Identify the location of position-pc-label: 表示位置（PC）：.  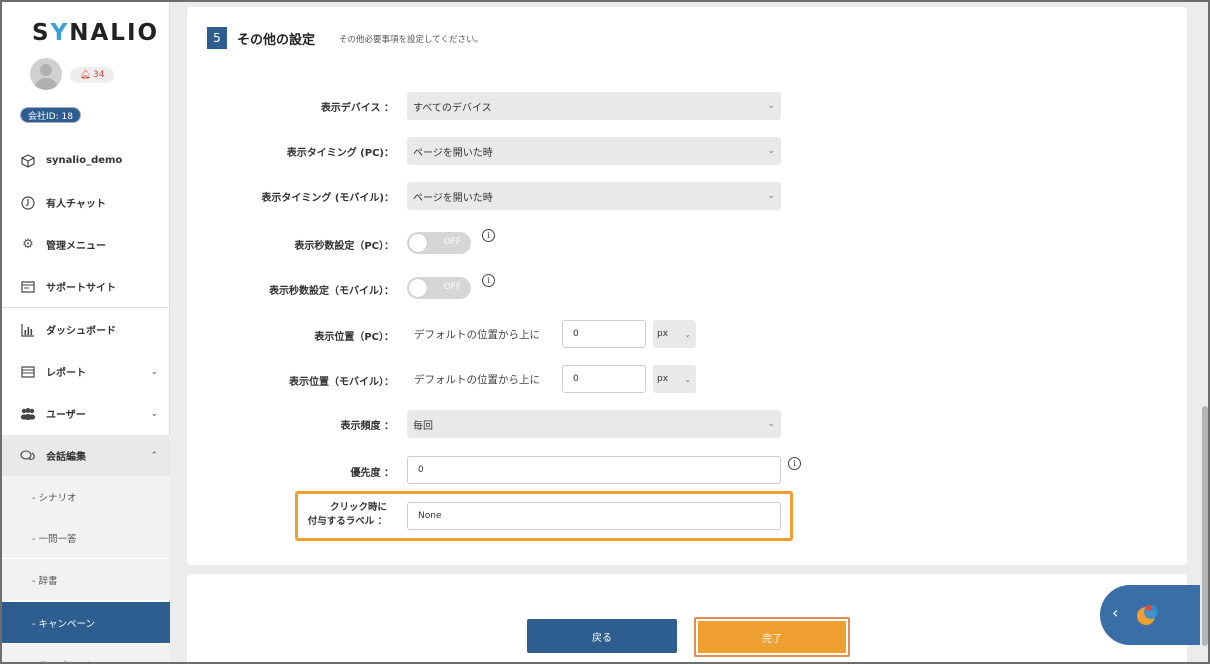
(354, 337).